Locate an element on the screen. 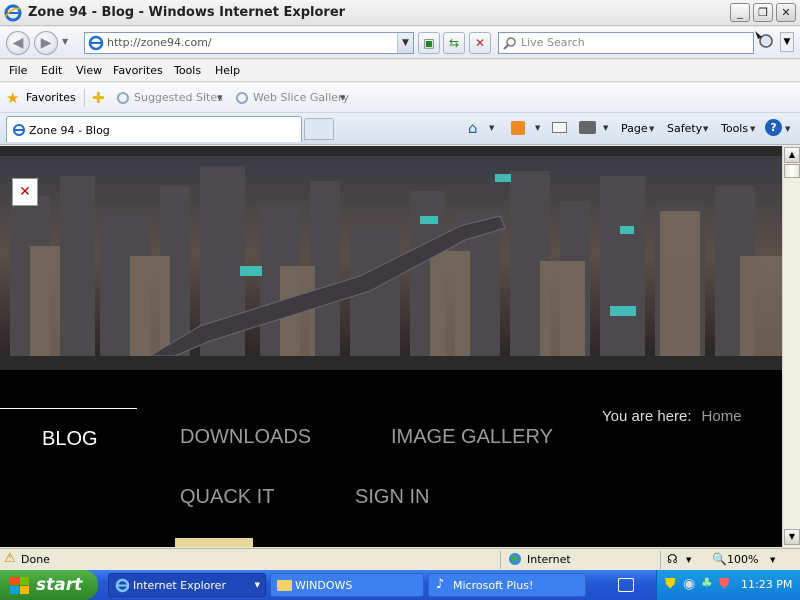 This screenshot has height=600, width=800. help-icon: ? is located at coordinates (773, 127).